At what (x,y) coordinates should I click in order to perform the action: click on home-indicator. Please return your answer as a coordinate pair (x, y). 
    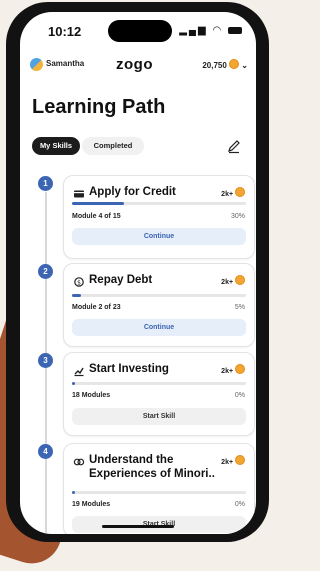
    Looking at the image, I should click on (138, 526).